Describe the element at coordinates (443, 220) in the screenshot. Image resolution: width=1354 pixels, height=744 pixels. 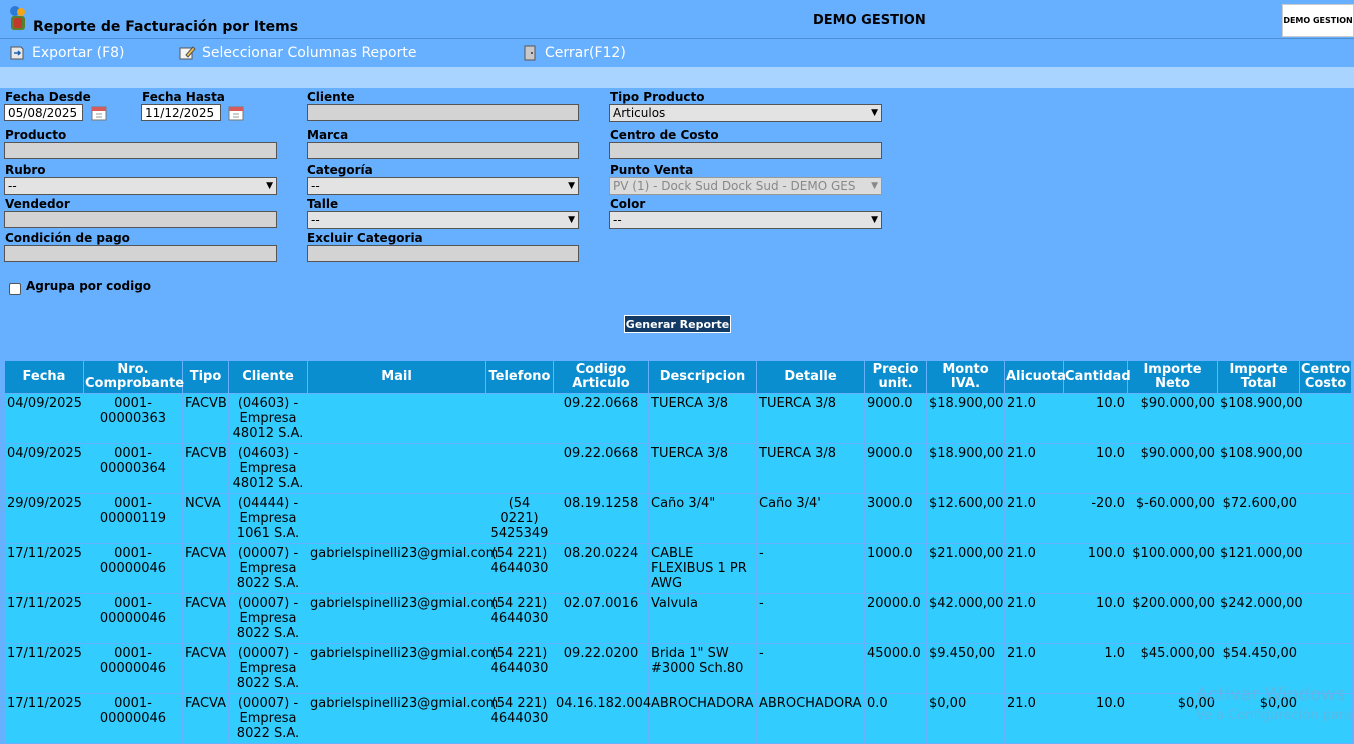
I see `talle-select: -- ▼` at that location.